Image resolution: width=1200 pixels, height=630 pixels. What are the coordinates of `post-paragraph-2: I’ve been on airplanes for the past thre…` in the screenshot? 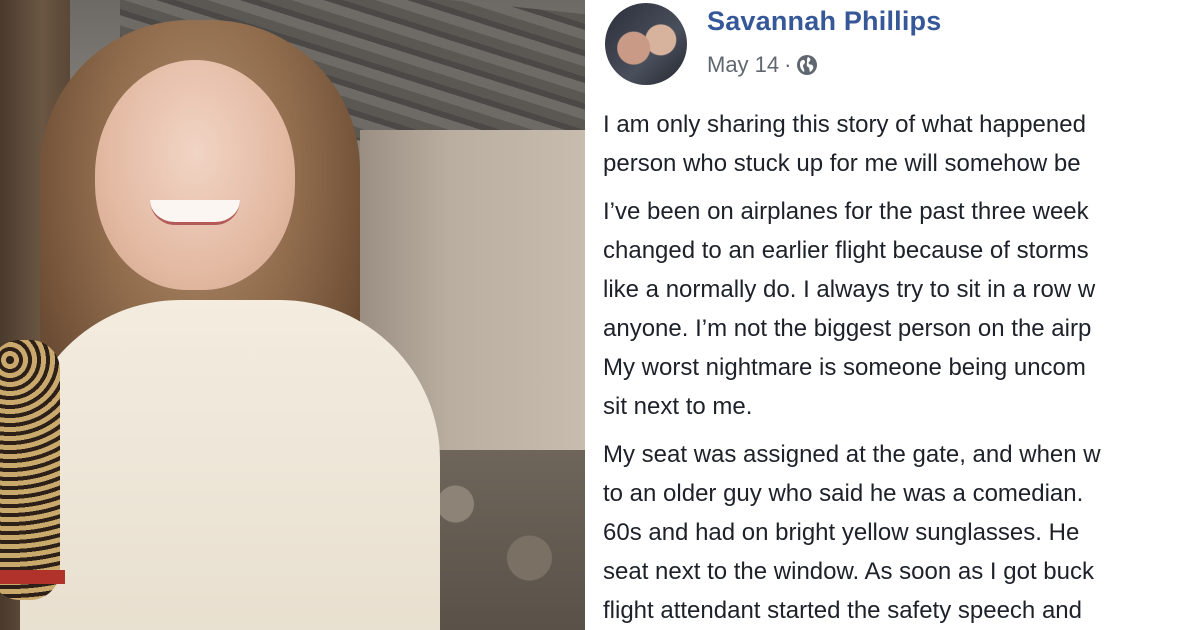 It's located at (849, 309).